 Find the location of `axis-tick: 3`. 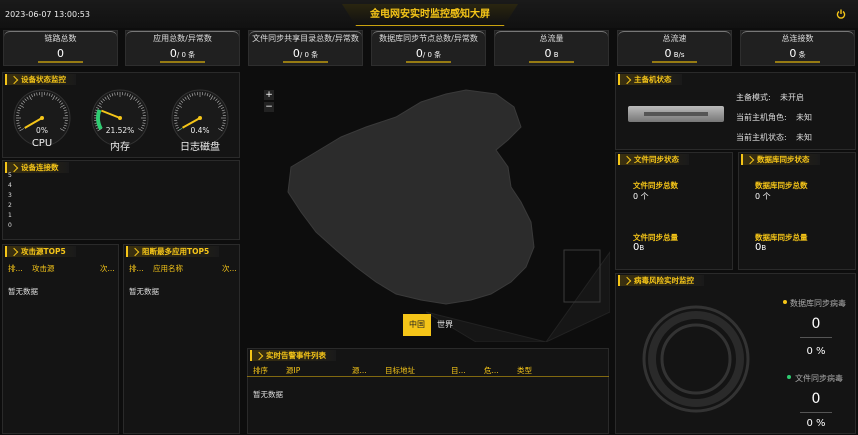

axis-tick: 3 is located at coordinates (10, 195).